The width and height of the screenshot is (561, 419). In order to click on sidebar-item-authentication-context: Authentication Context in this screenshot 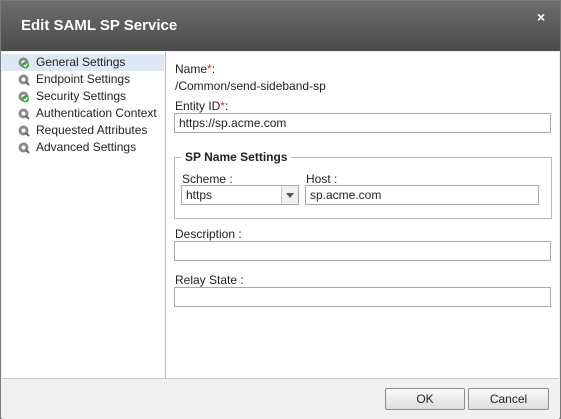, I will do `click(83, 113)`.